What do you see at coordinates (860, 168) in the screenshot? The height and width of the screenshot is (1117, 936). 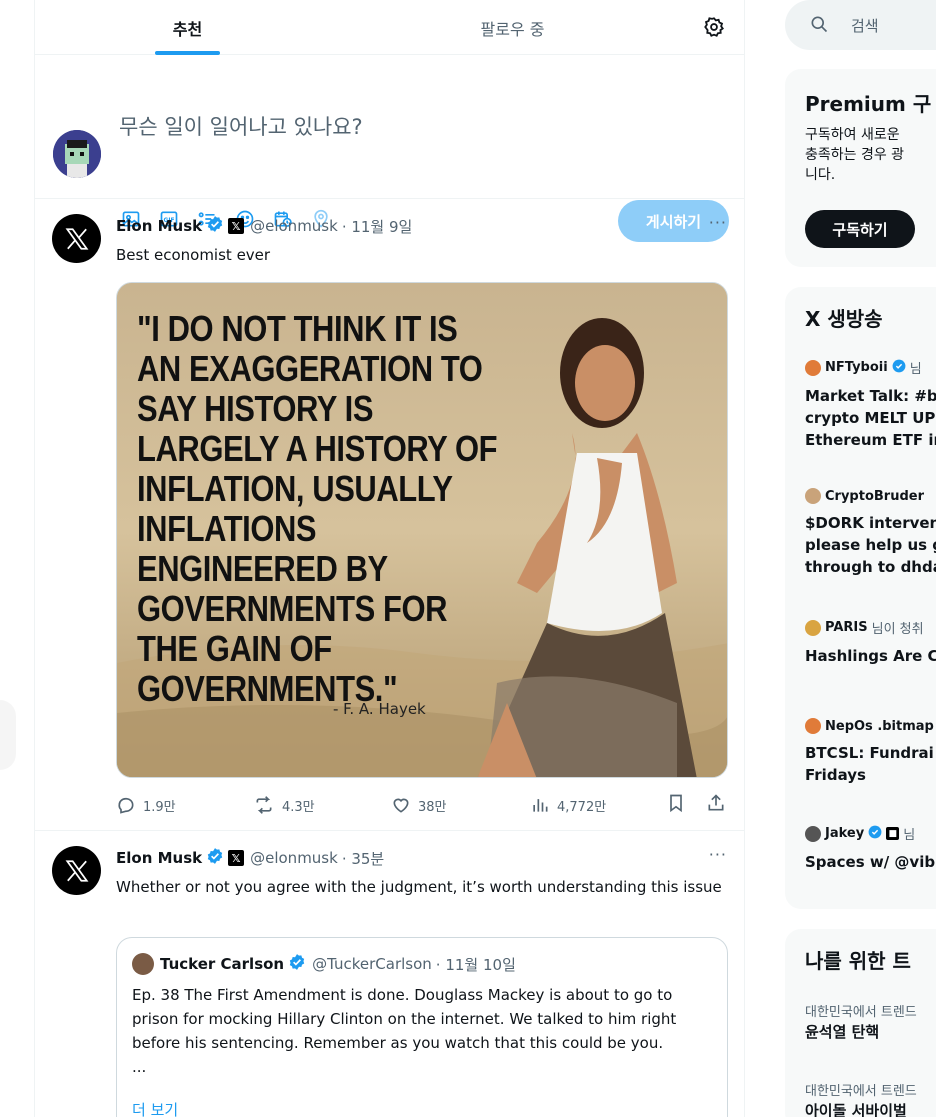 I see `premium-card: Premium 구 구독하여 새로운 충족하는 경우 광 니다. 구독하기` at bounding box center [860, 168].